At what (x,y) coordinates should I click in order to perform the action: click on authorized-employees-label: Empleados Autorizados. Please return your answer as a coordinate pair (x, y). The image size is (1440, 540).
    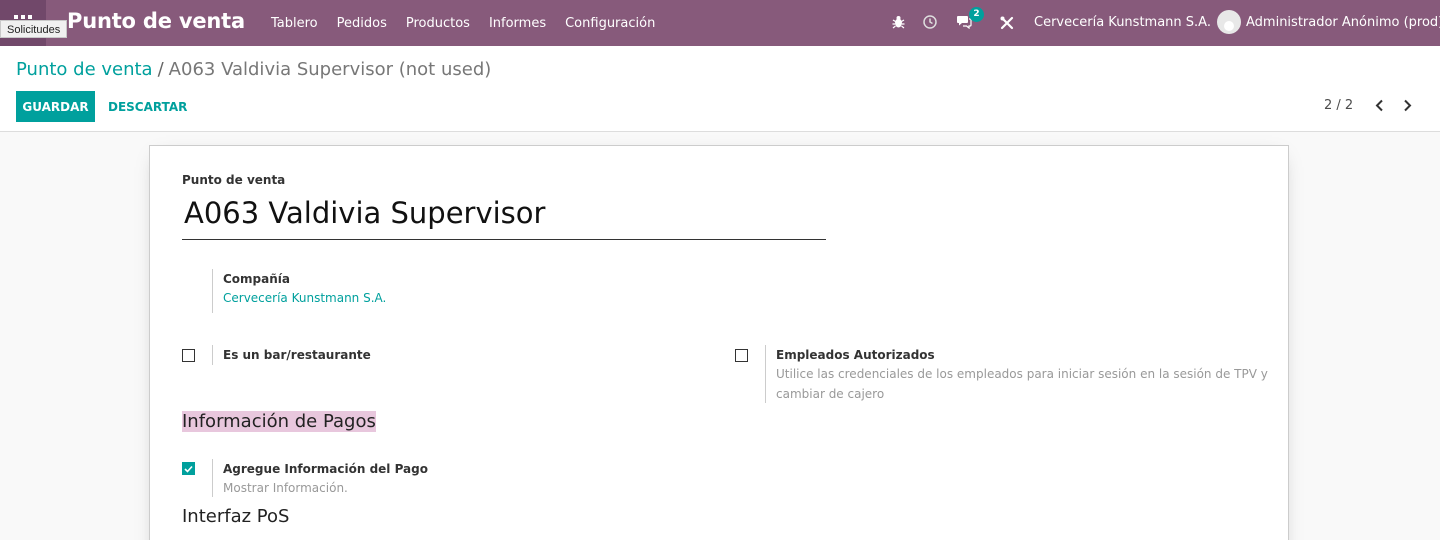
    Looking at the image, I should click on (855, 355).